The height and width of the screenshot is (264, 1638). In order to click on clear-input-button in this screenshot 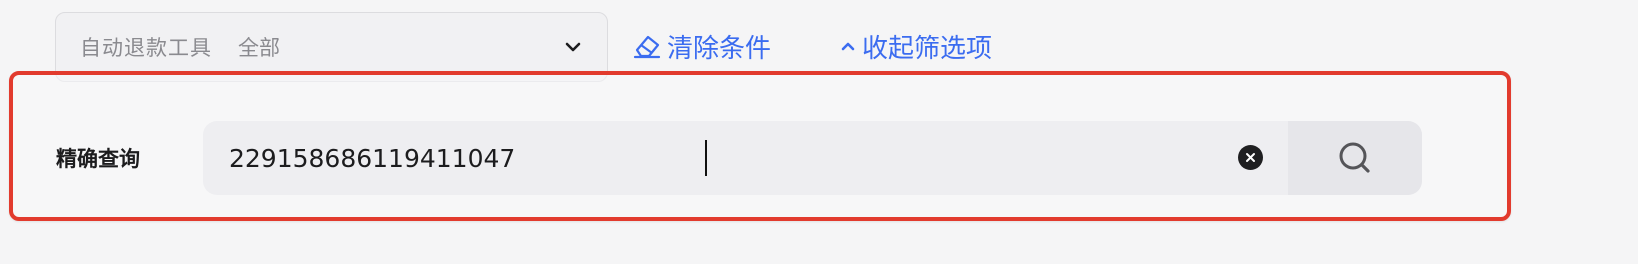, I will do `click(1250, 157)`.